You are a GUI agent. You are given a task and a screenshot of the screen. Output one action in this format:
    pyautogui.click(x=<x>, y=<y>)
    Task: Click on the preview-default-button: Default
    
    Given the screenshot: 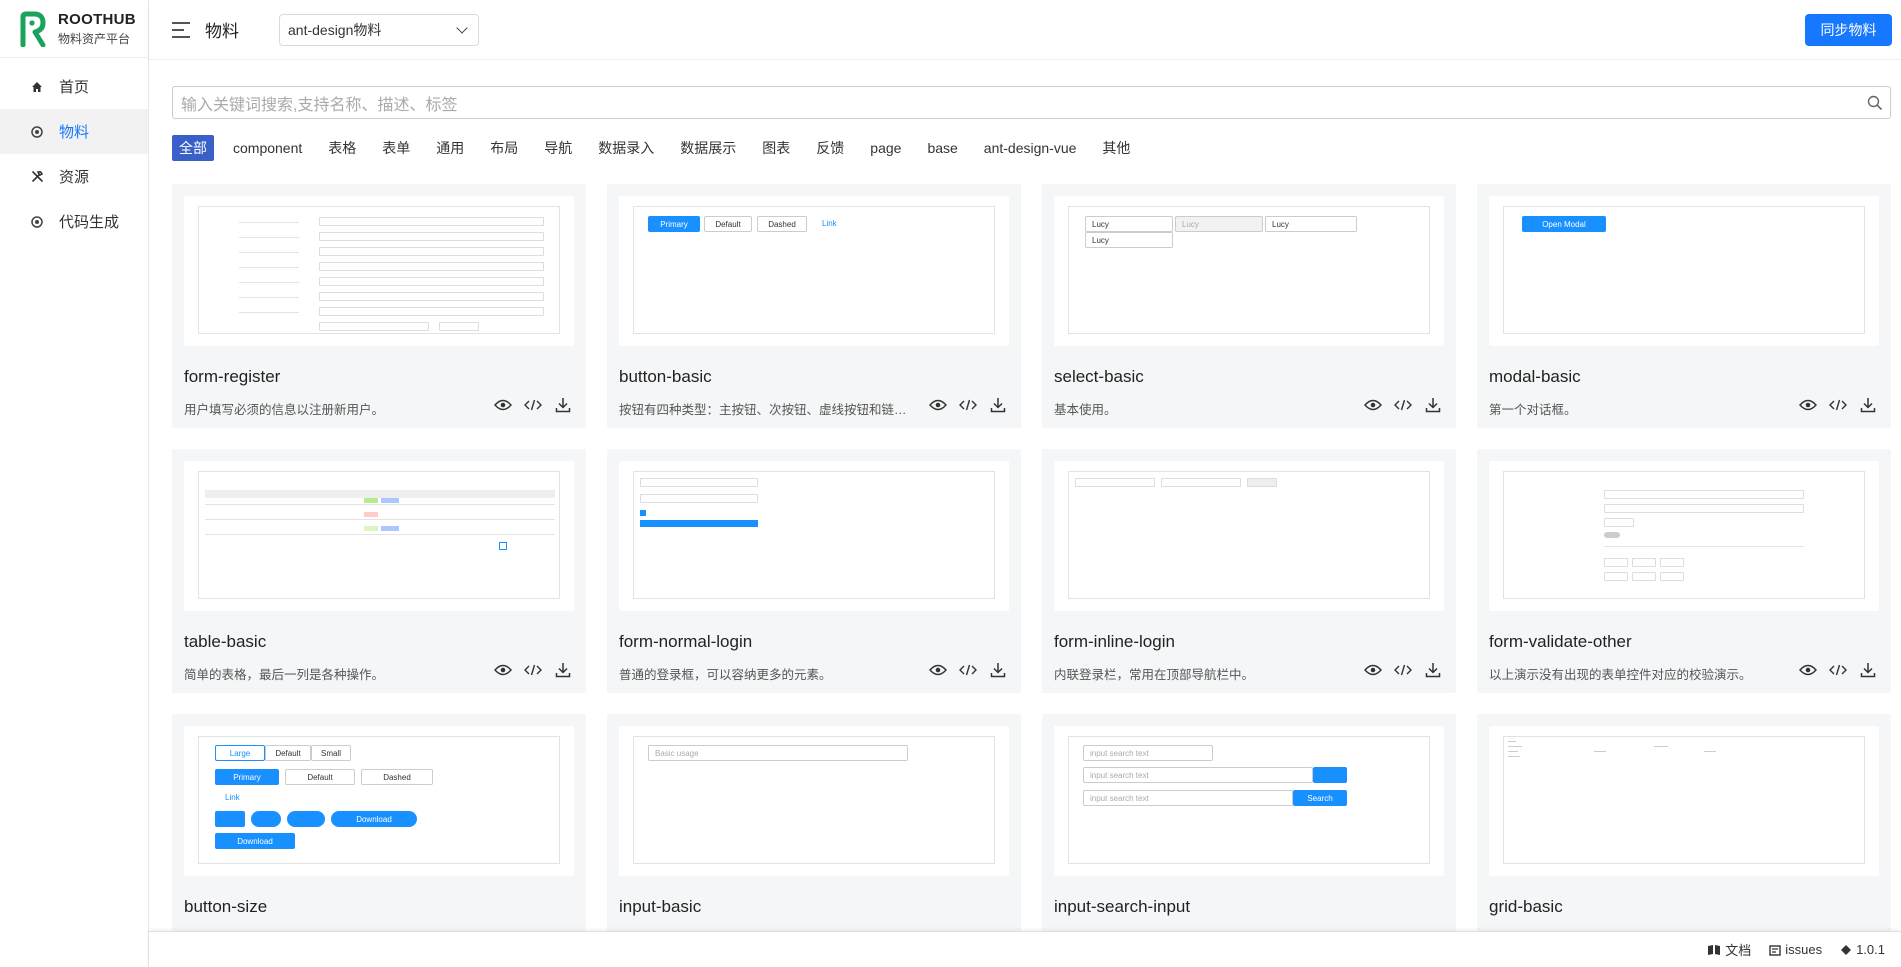 What is the action you would take?
    pyautogui.click(x=728, y=224)
    